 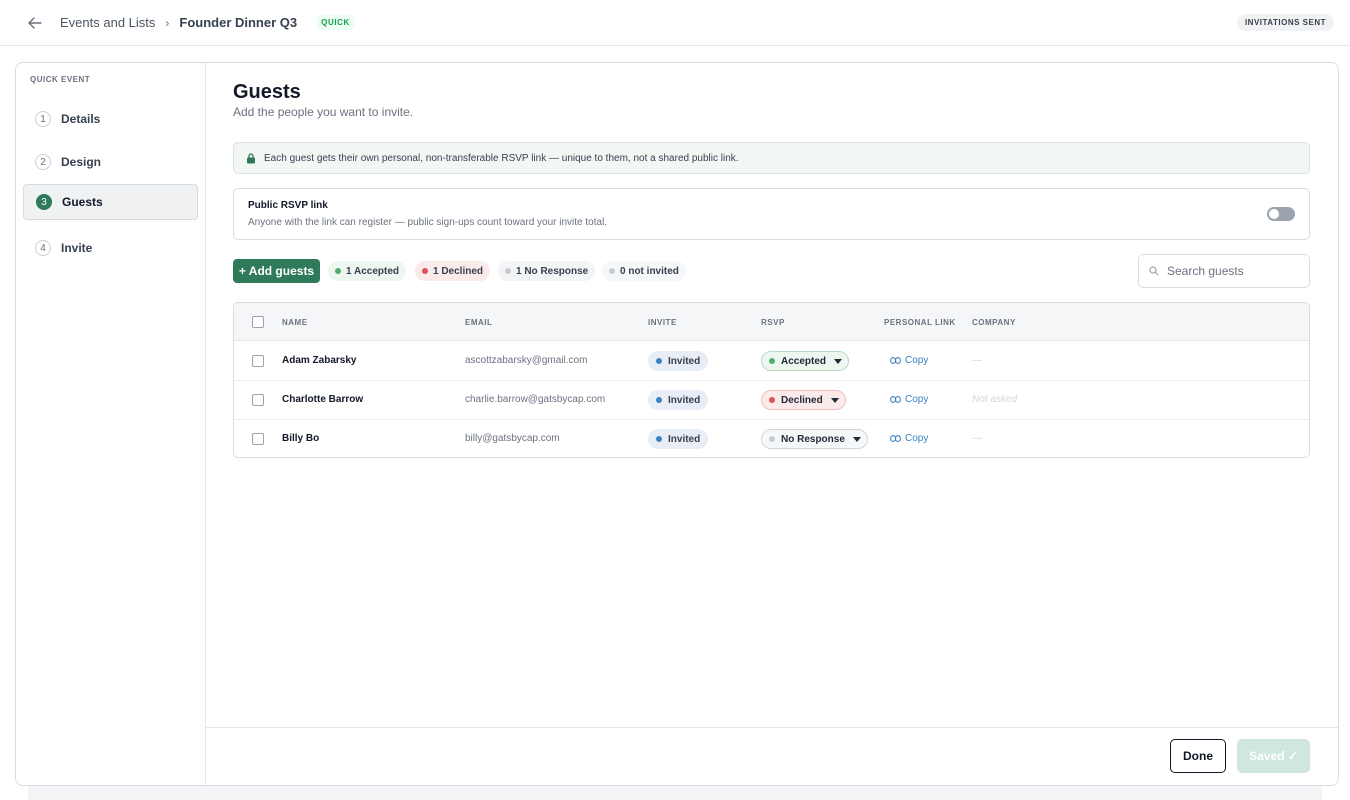 What do you see at coordinates (35, 23) in the screenshot?
I see `back-arrow-icon` at bounding box center [35, 23].